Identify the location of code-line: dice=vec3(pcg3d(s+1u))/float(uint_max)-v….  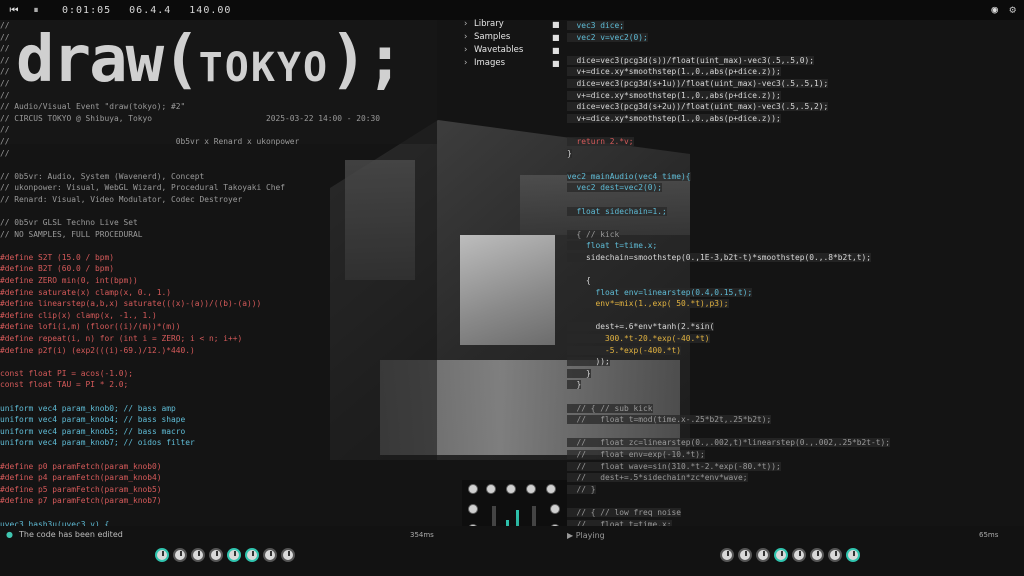
(777, 84).